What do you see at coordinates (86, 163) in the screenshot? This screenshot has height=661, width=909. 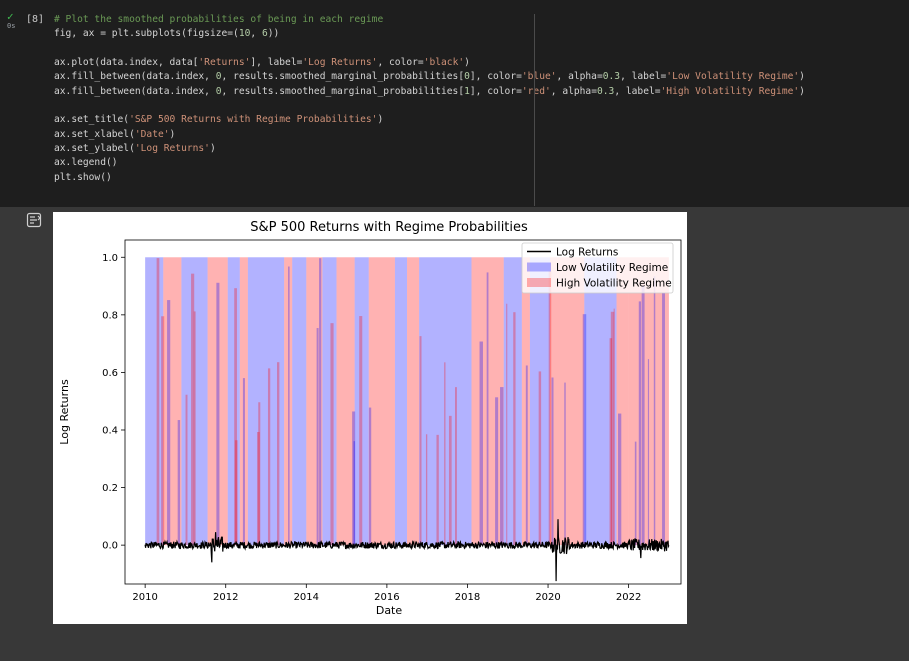 I see `code-line: ax.legend()` at bounding box center [86, 163].